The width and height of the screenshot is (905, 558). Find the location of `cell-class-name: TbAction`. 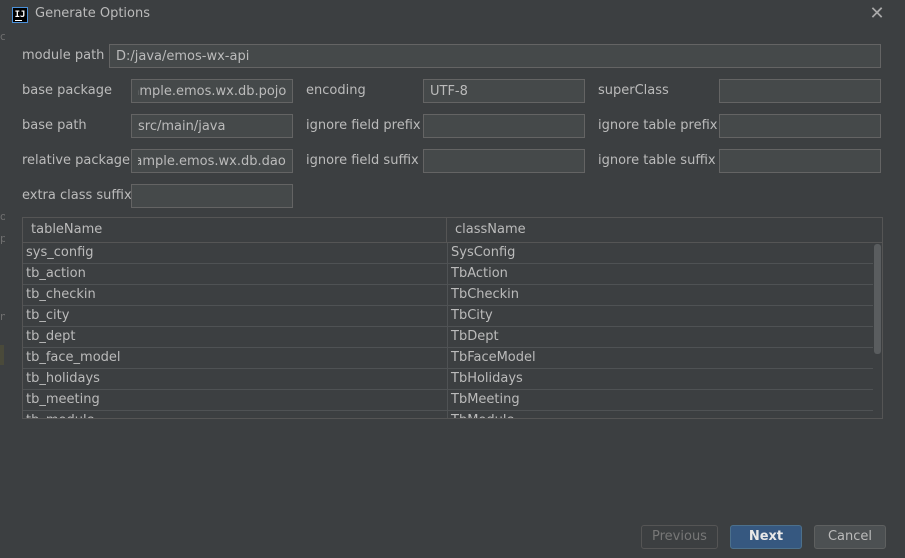

cell-class-name: TbAction is located at coordinates (661, 274).